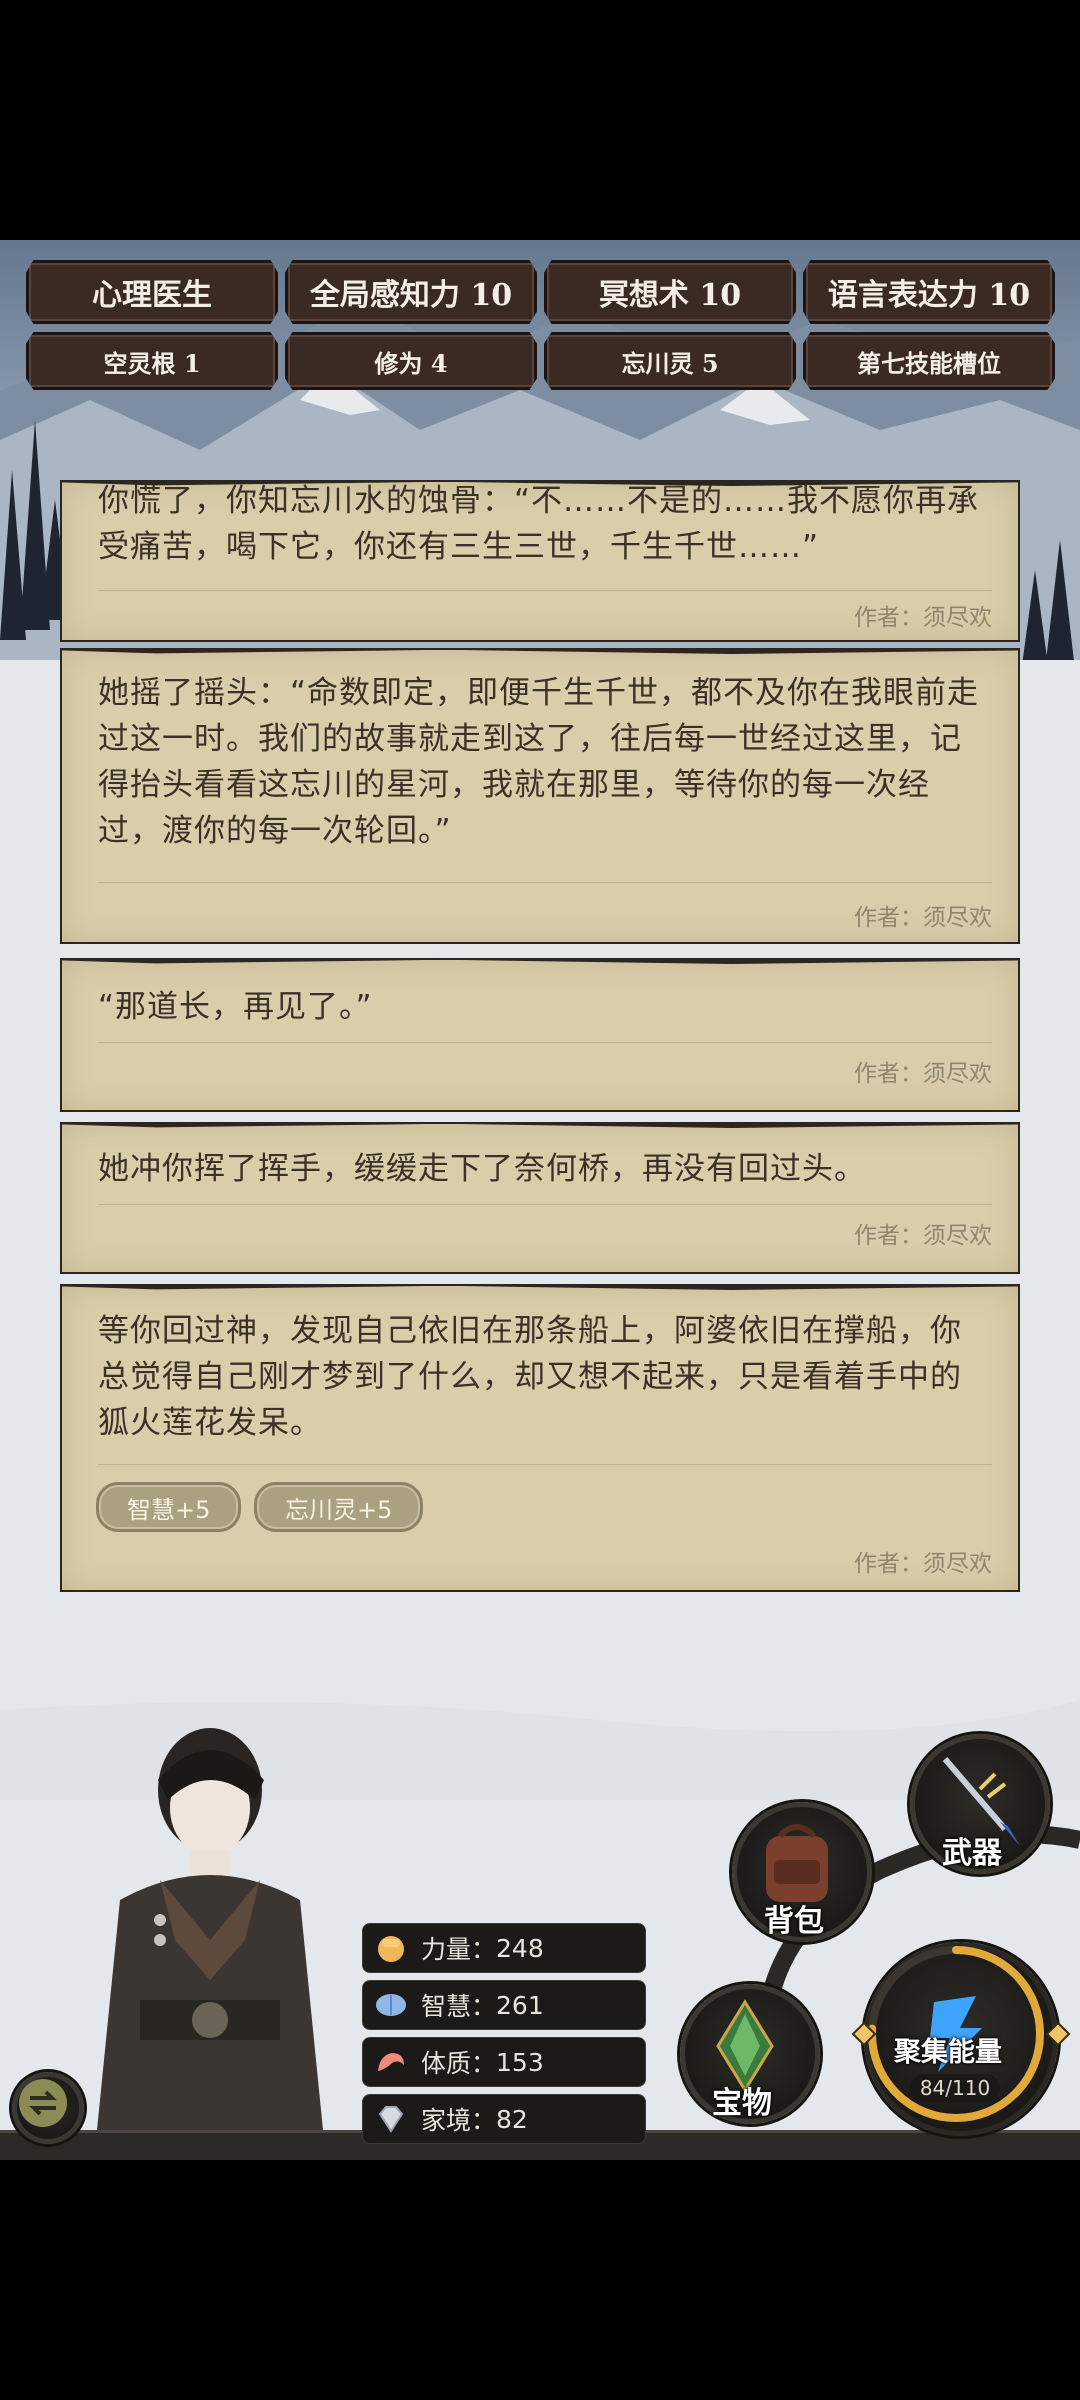 The image size is (1080, 2400). I want to click on stat-family: 家境： 82, so click(504, 2119).